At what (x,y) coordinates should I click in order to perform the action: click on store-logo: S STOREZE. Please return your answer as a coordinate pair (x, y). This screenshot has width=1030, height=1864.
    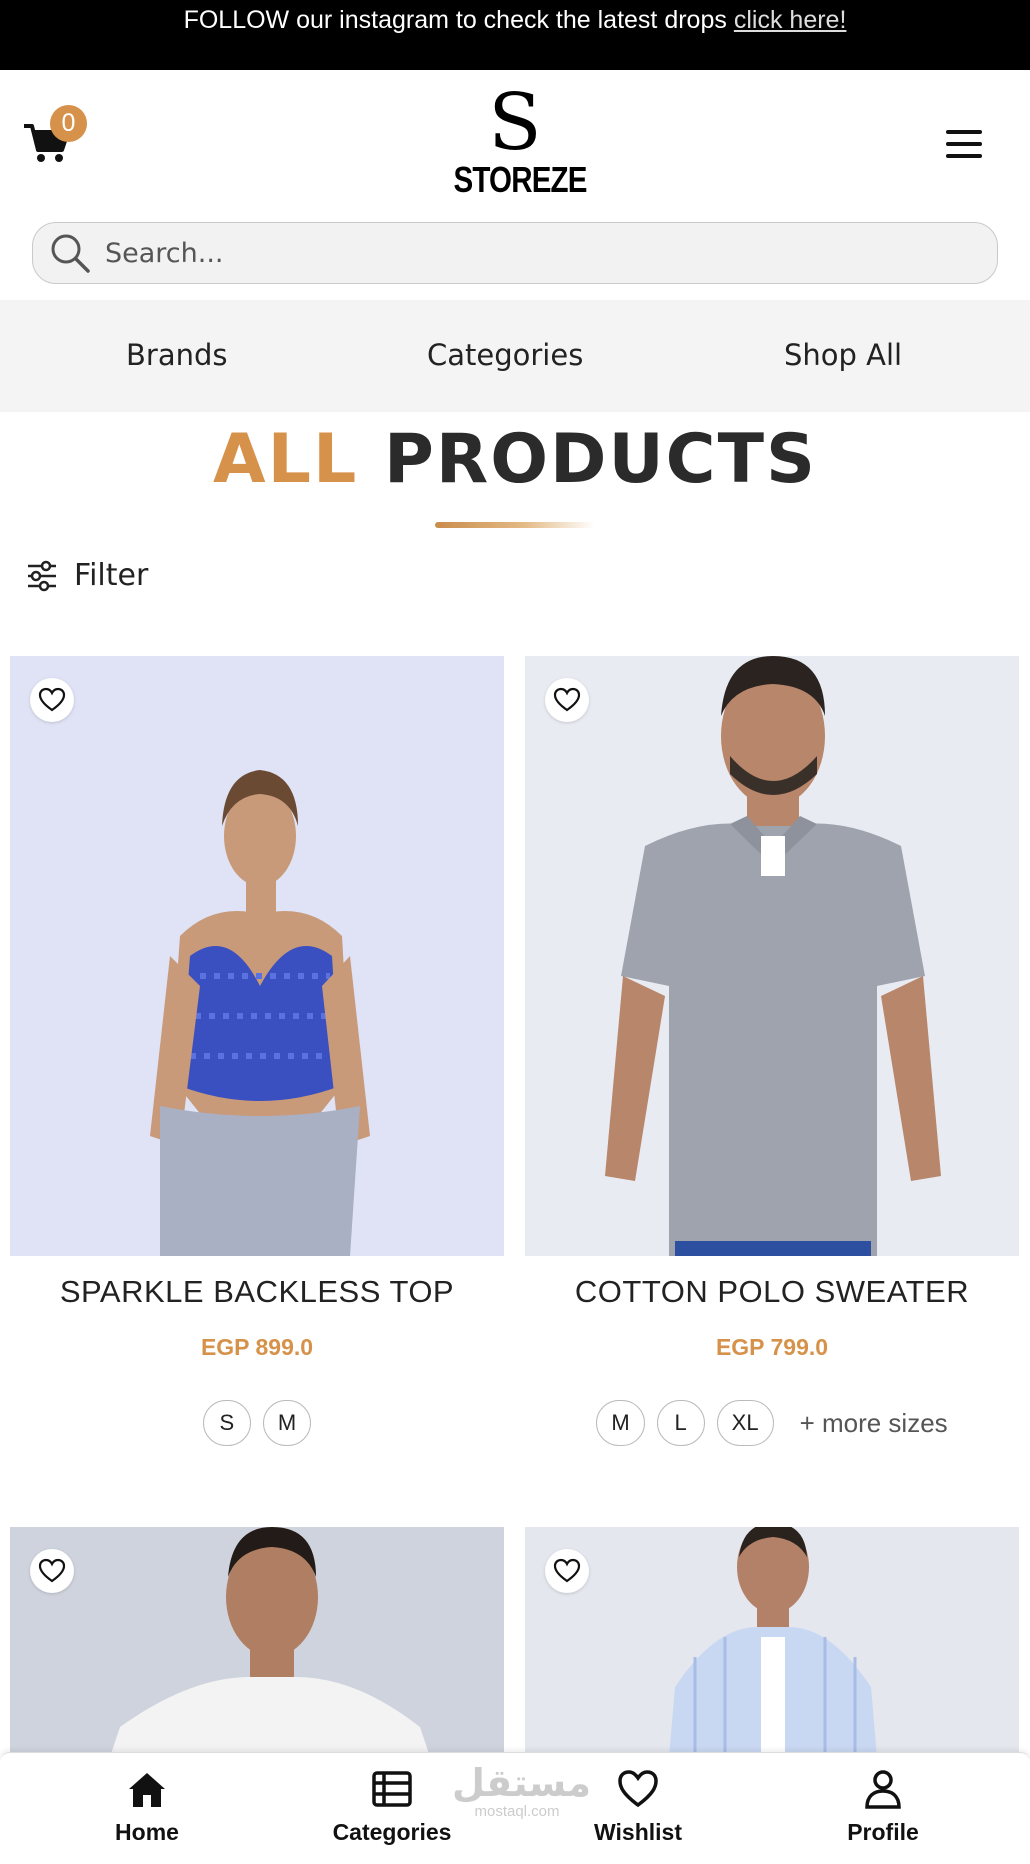
    Looking at the image, I should click on (515, 141).